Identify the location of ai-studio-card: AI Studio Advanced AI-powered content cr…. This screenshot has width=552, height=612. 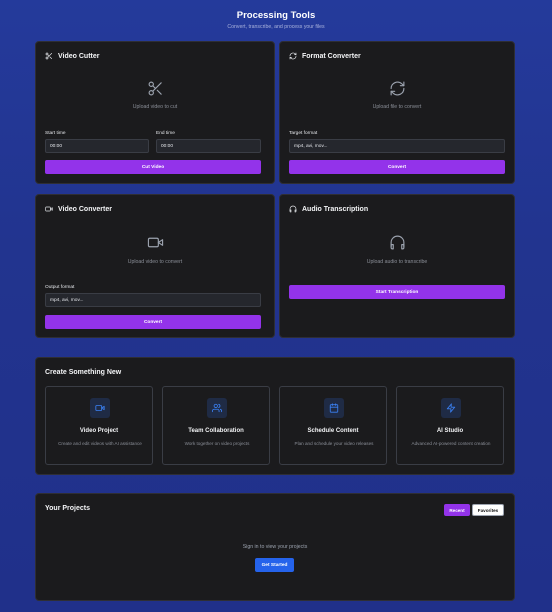
(450, 425).